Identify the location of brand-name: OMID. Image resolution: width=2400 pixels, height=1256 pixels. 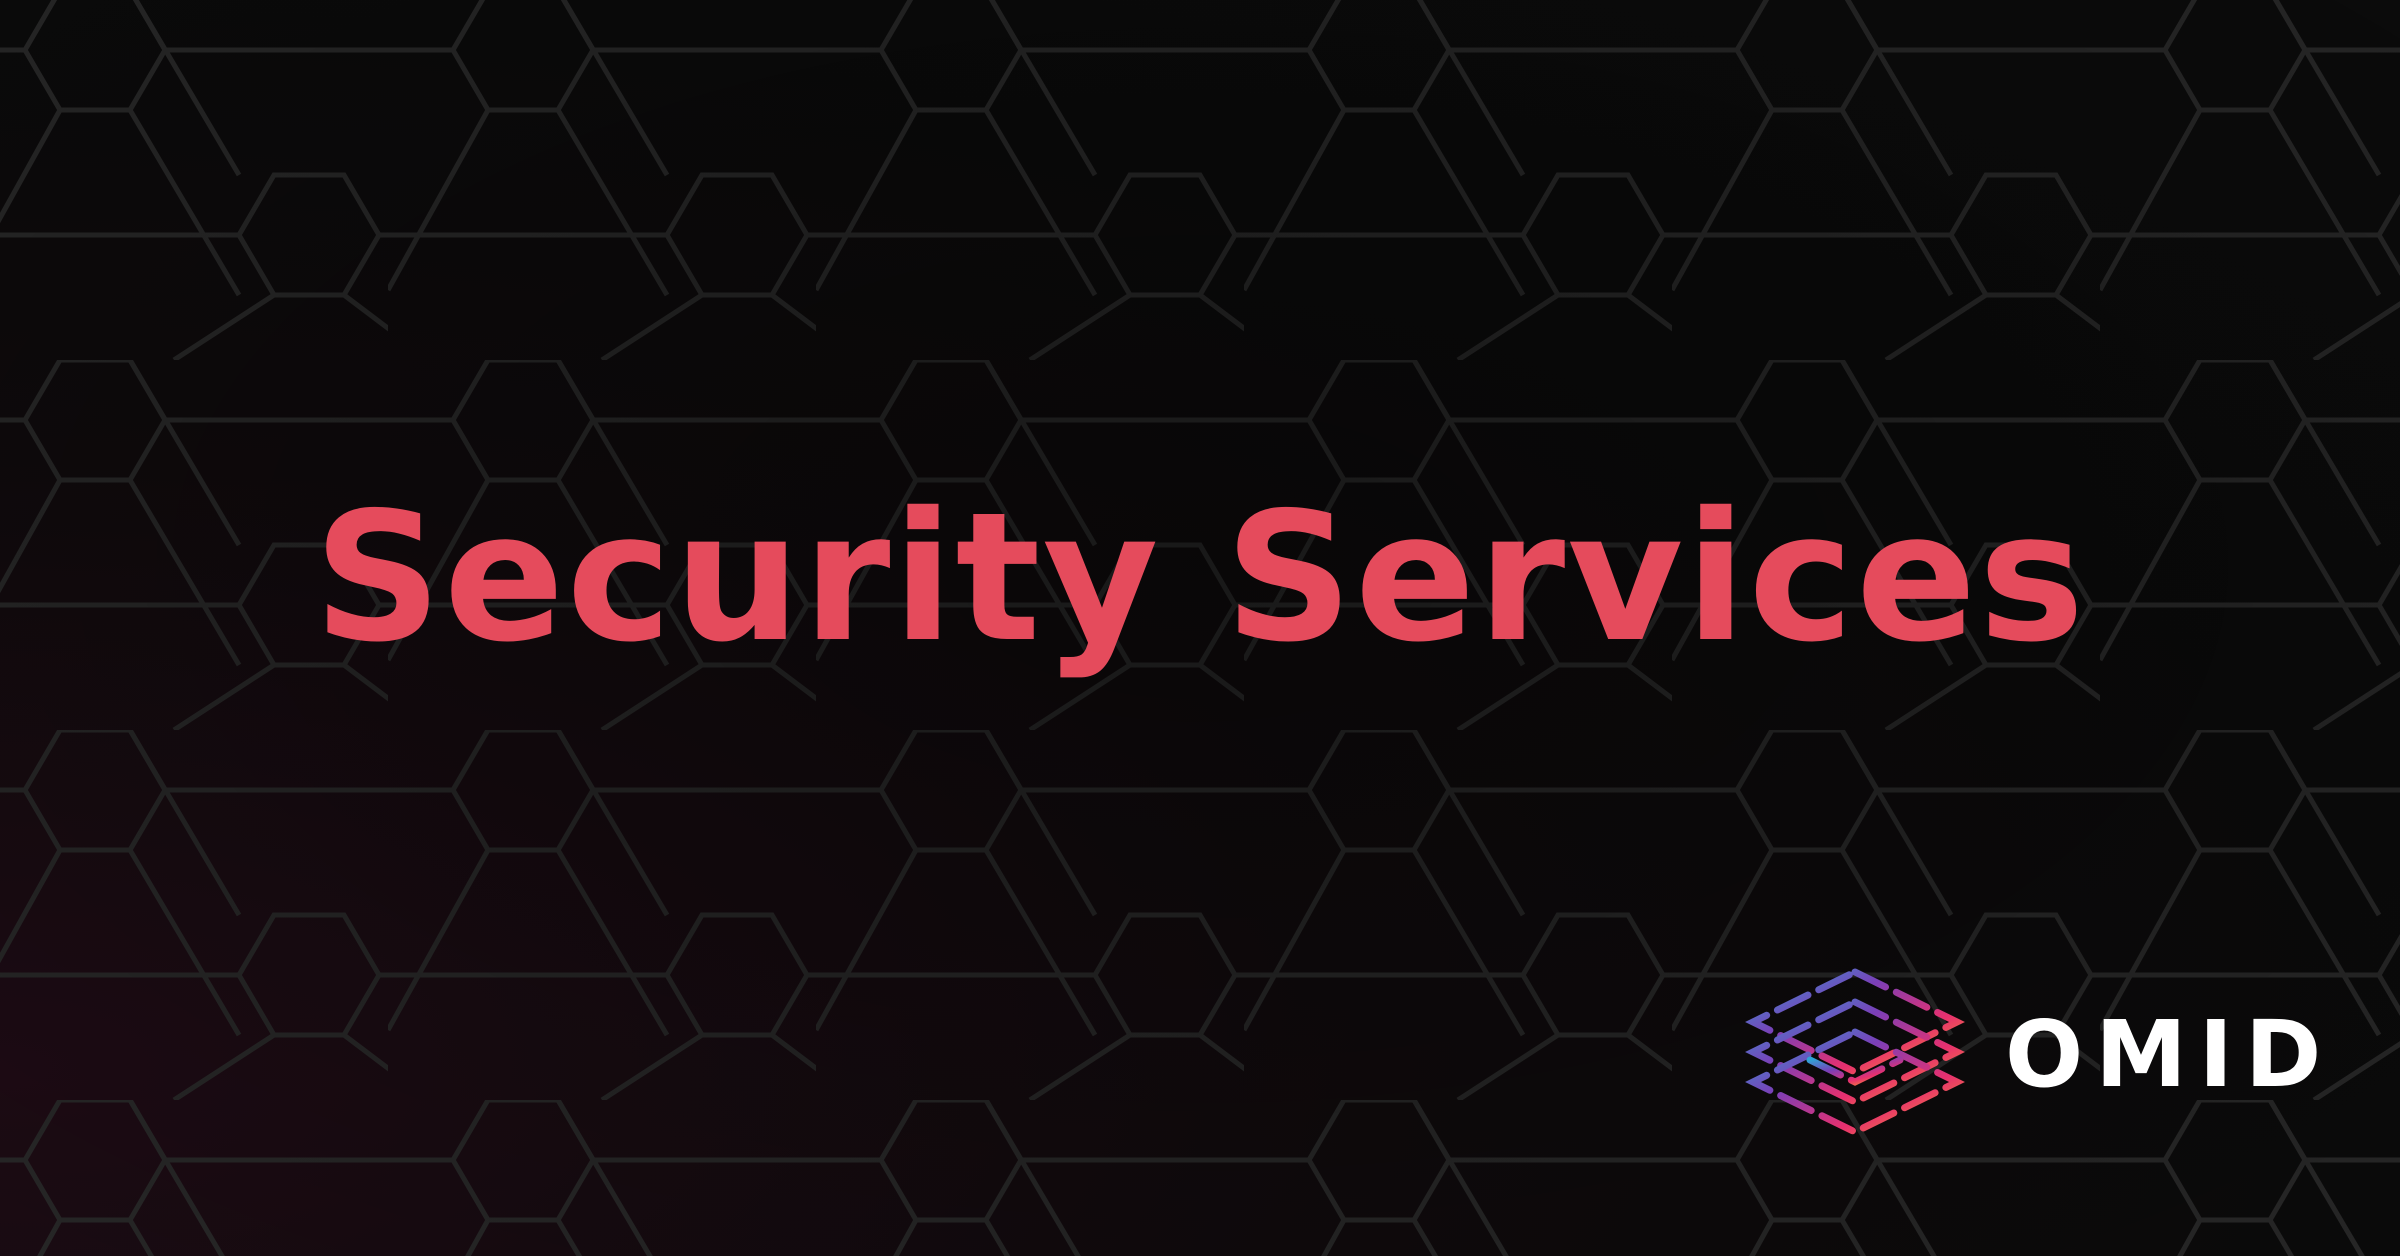
(2169, 1054).